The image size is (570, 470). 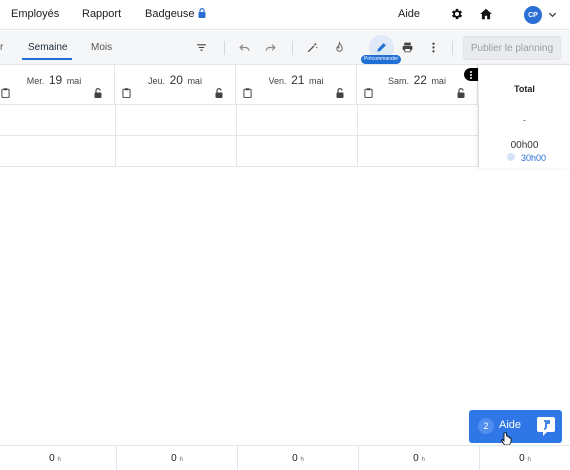 What do you see at coordinates (457, 14) in the screenshot?
I see `gear-icon` at bounding box center [457, 14].